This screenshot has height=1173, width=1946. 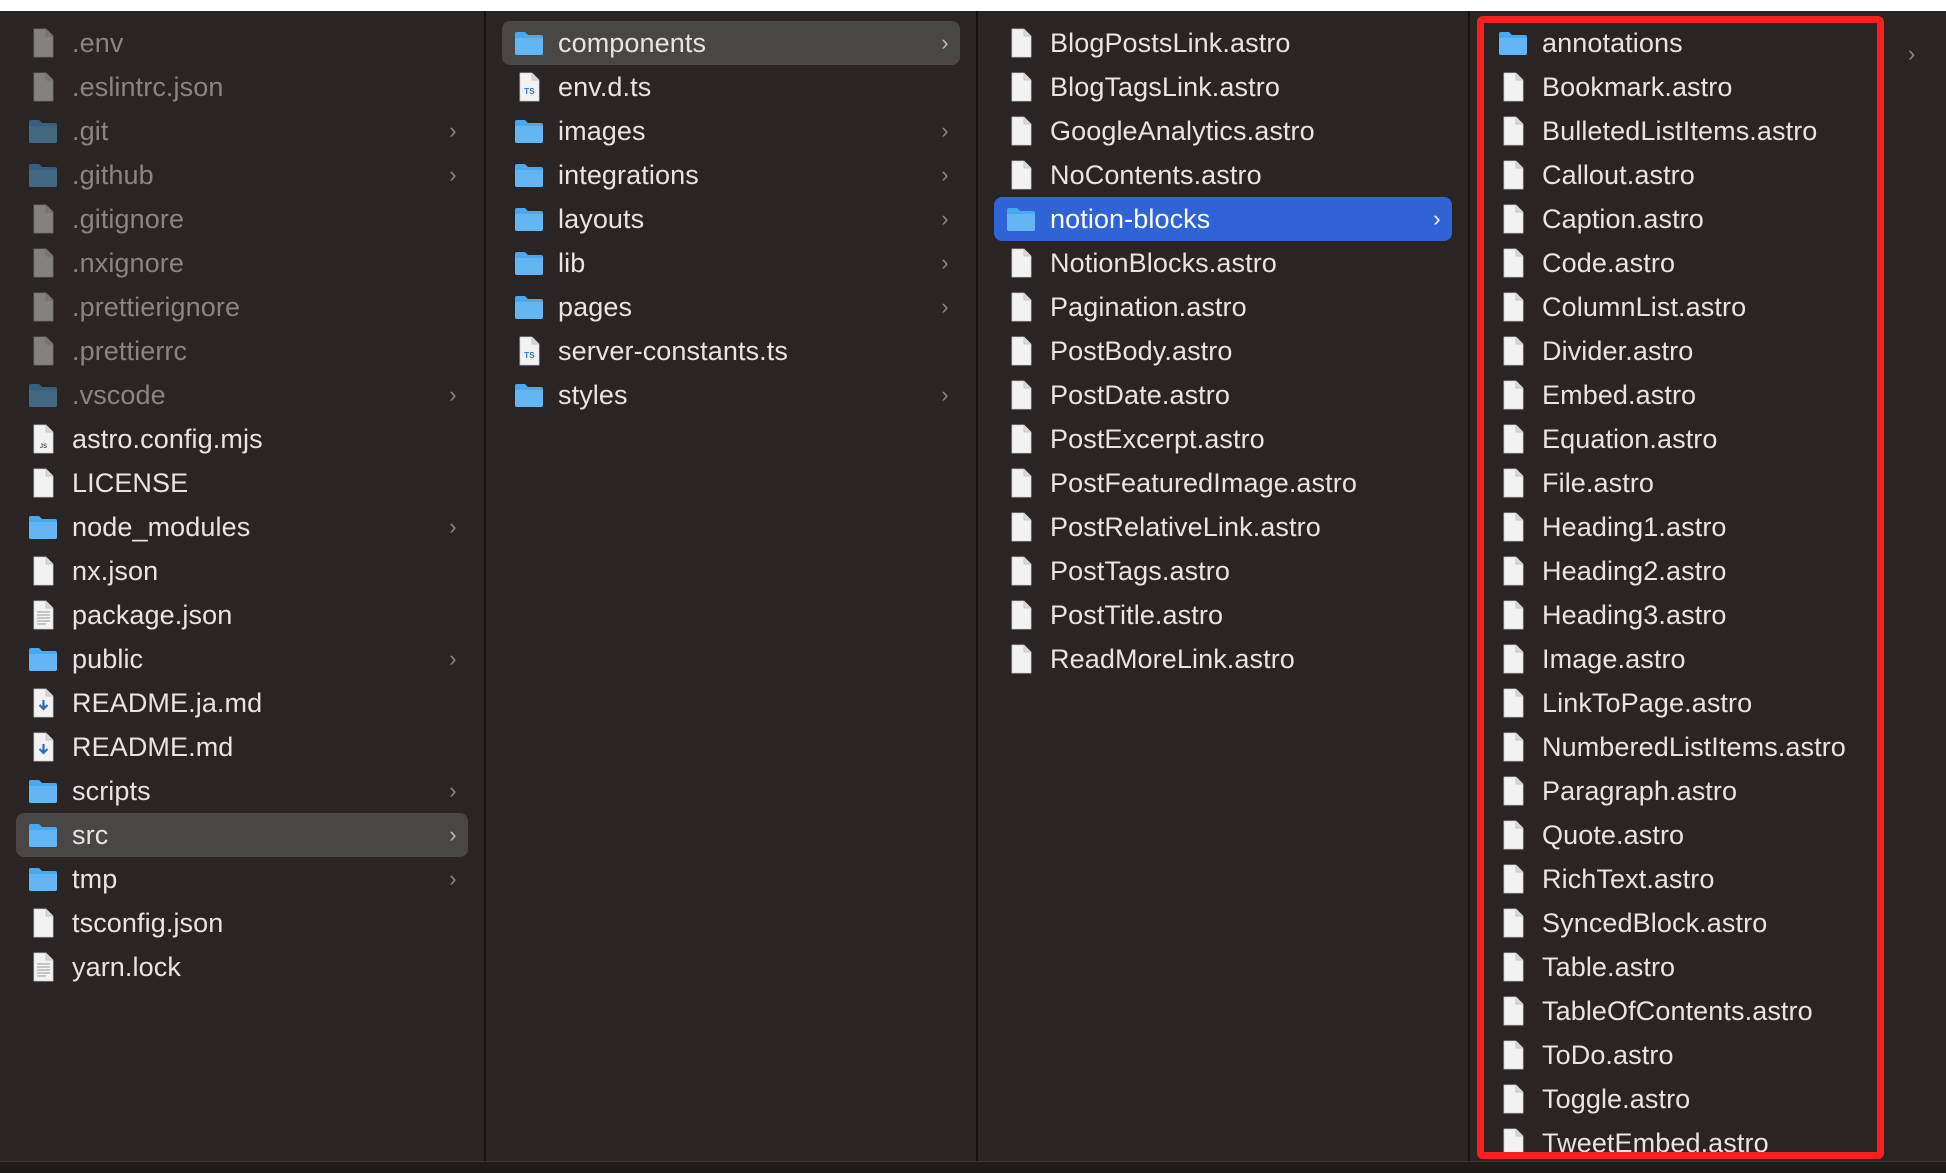 I want to click on file-item-readmorelink-astro: ReadMoreLink.astro, so click(x=1223, y=659).